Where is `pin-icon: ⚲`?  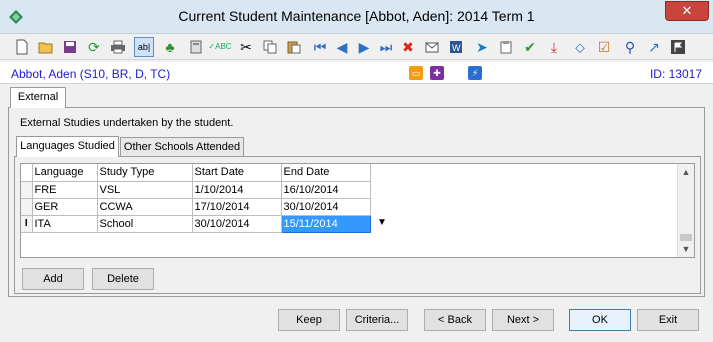
pin-icon: ⚲ is located at coordinates (630, 47).